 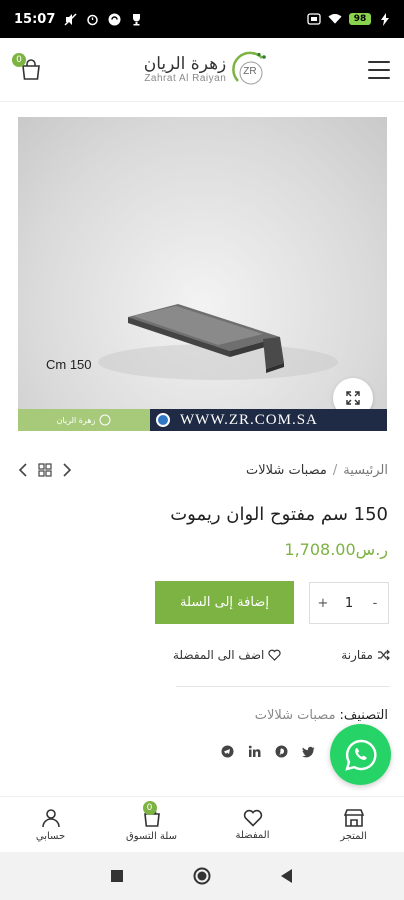 What do you see at coordinates (353, 398) in the screenshot?
I see `expand-icon` at bounding box center [353, 398].